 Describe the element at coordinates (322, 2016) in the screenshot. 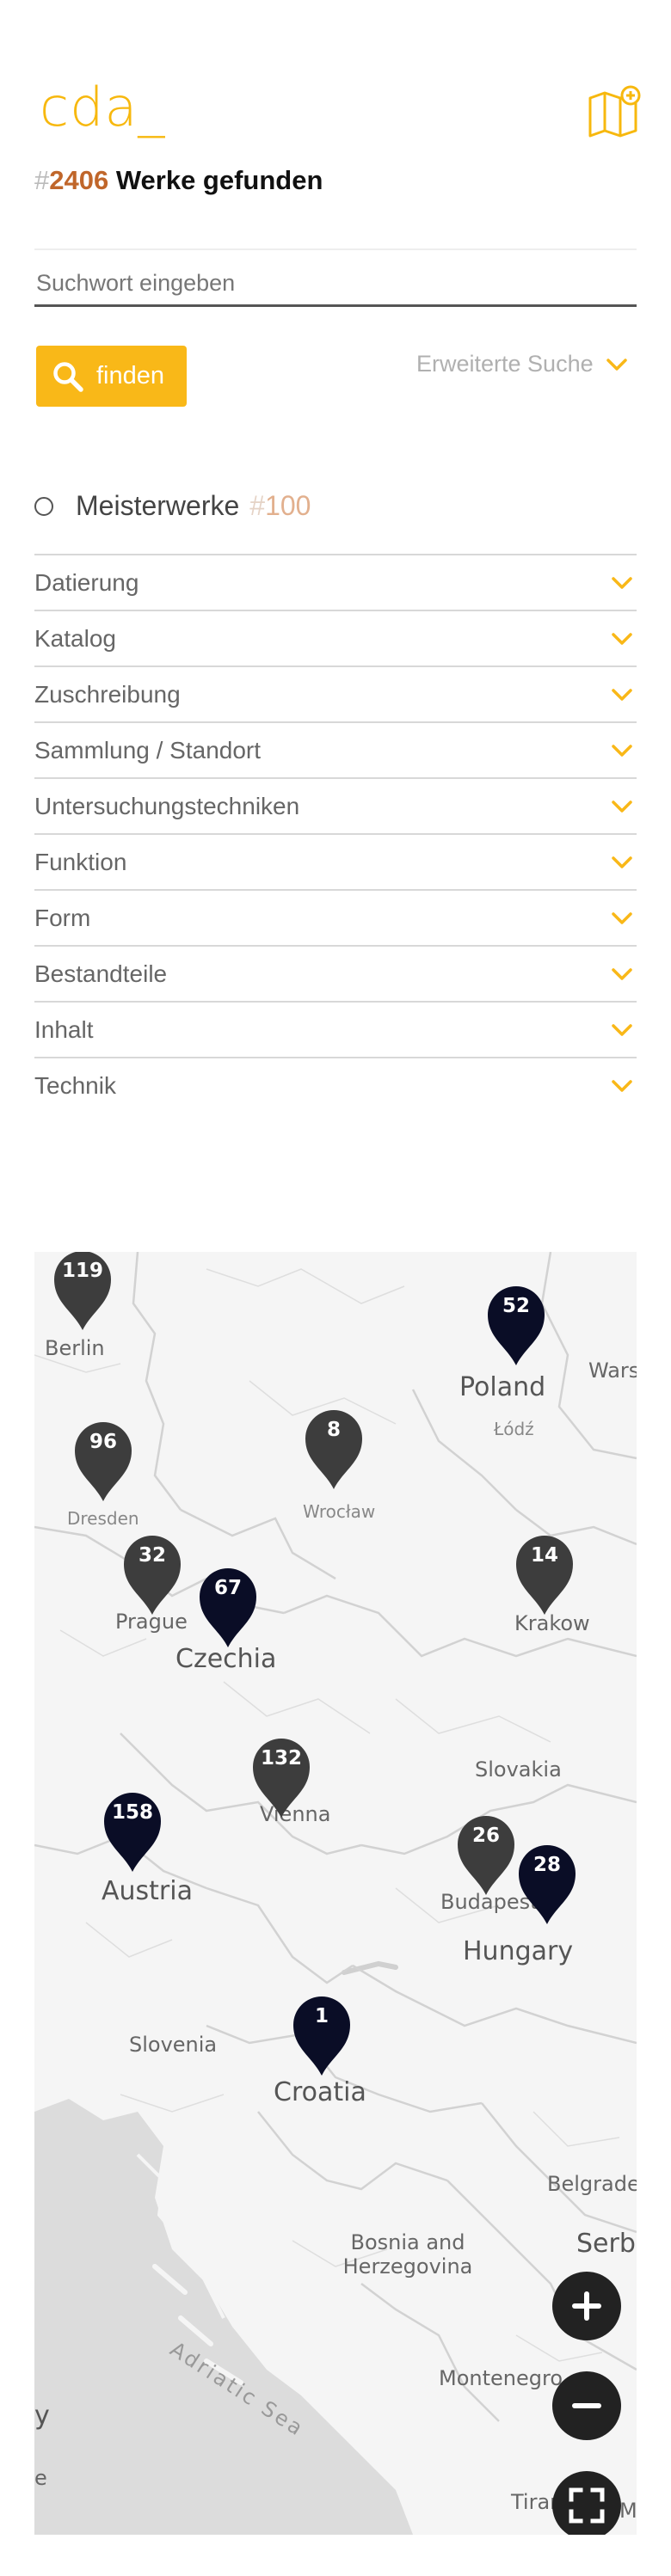

I see `map-marker-count: 1` at that location.